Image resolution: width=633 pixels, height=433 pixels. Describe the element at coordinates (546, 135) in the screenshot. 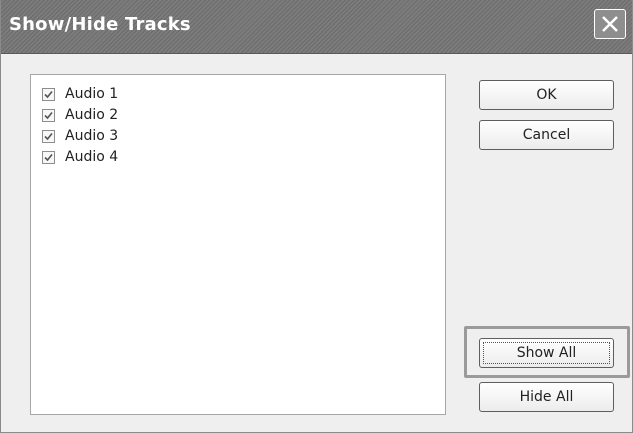

I see `cancel-button: Cancel` at that location.